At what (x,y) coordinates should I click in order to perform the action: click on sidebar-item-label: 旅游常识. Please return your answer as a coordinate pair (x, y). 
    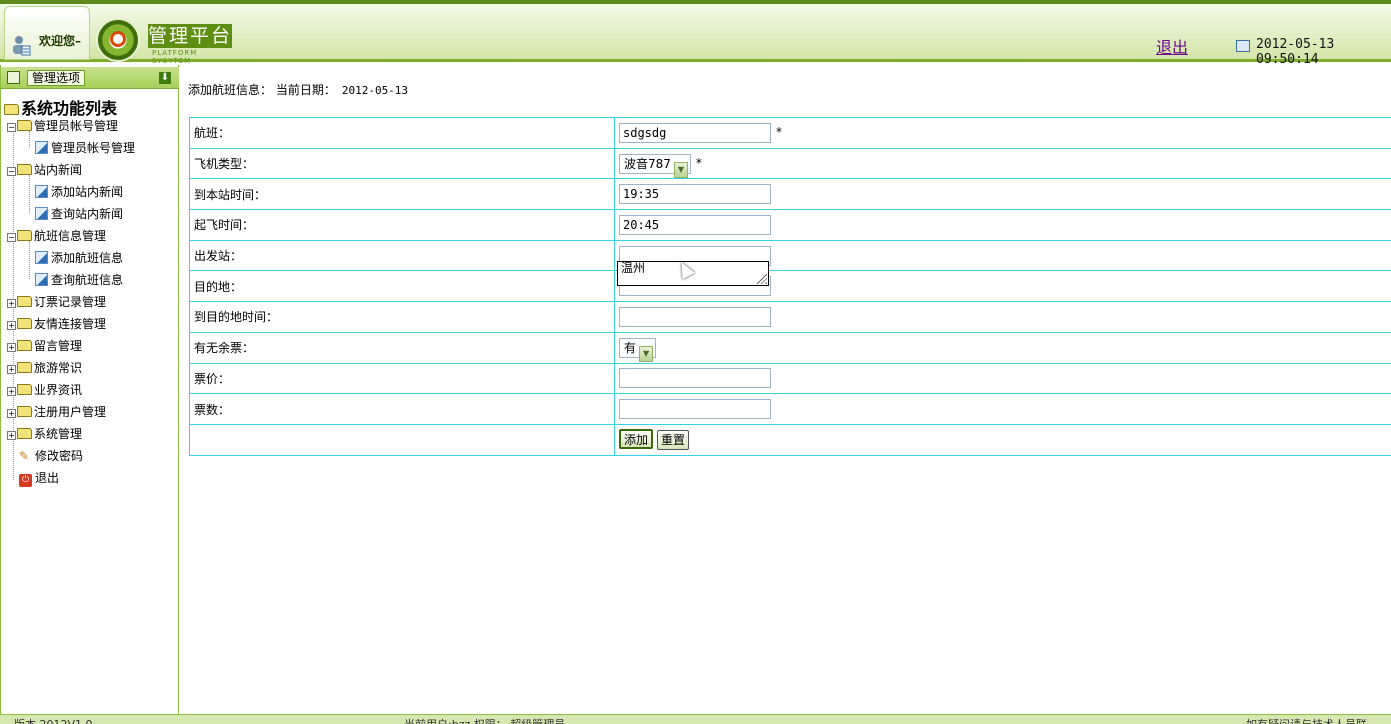
    Looking at the image, I should click on (58, 368).